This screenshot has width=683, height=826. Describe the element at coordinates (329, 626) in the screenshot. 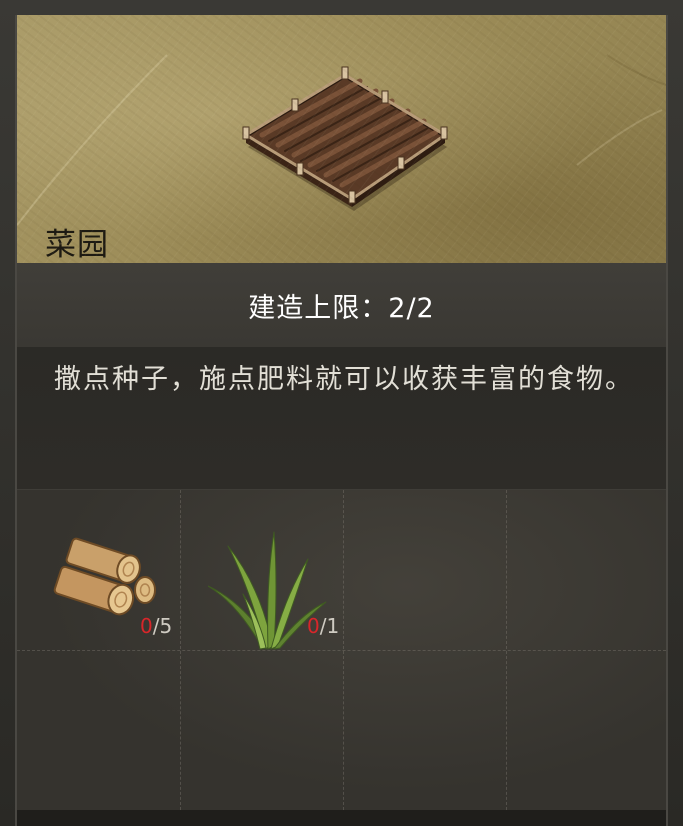

I see `material-need-count: /1` at that location.